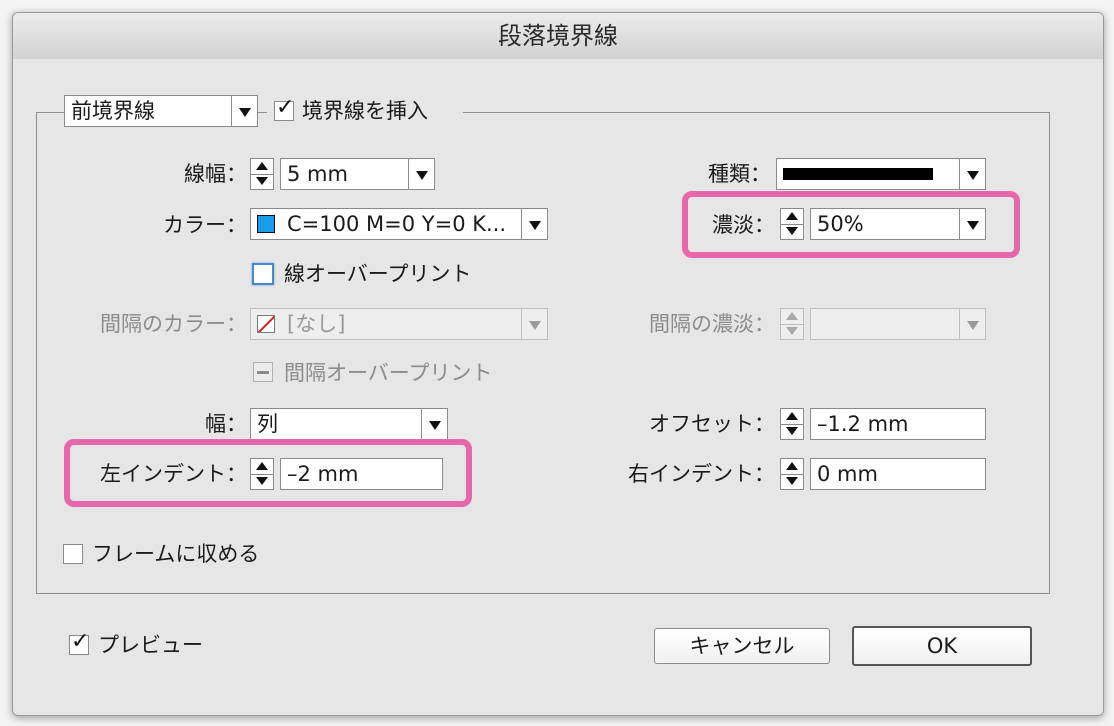 This screenshot has height=726, width=1114. I want to click on gap-color-label: 間隔のカラー：, so click(173, 324).